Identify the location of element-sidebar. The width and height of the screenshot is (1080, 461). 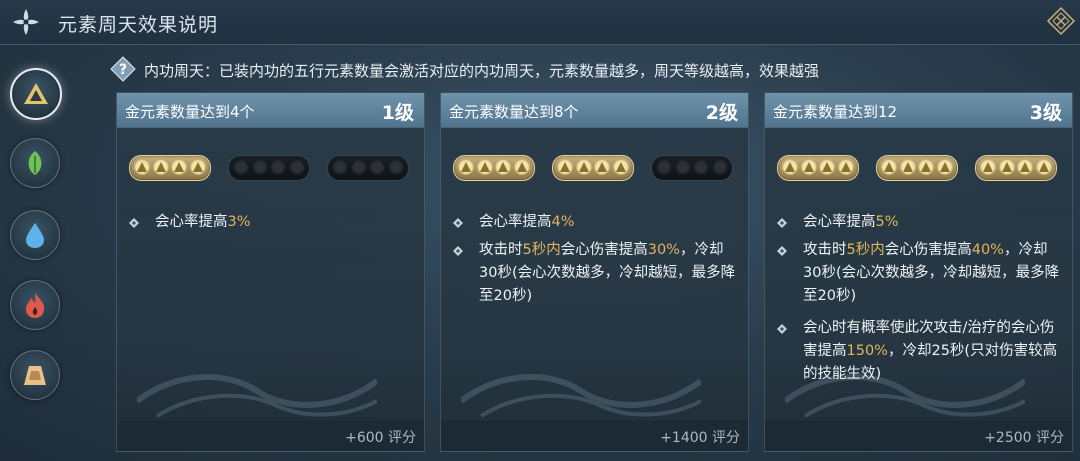
(35, 252).